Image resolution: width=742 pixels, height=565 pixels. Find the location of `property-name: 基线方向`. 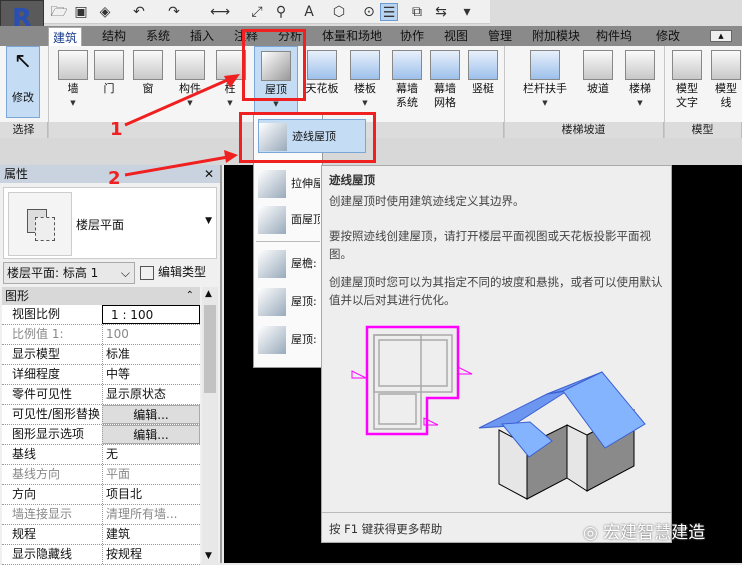

property-name: 基线方向 is located at coordinates (36, 474).